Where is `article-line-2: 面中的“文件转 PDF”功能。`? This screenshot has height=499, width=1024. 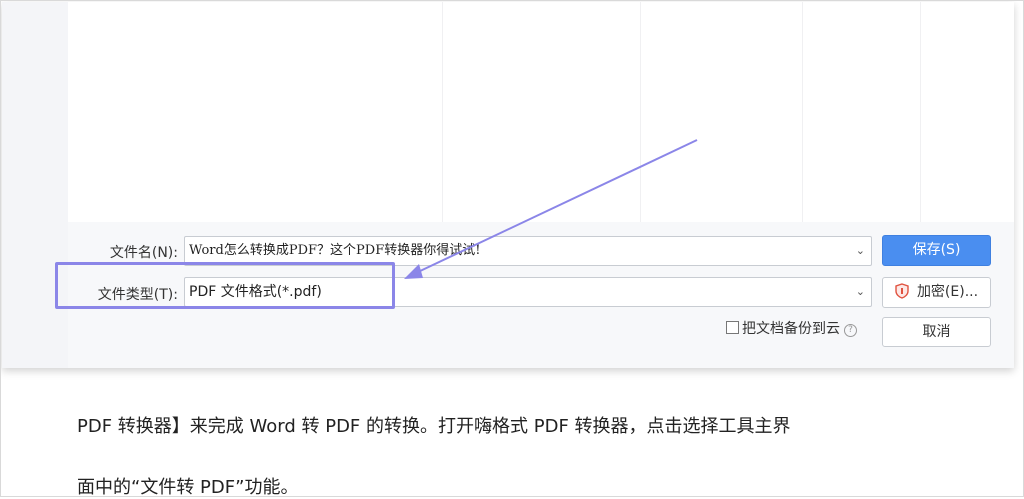 article-line-2: 面中的“文件转 PDF”功能。 is located at coordinates (188, 487).